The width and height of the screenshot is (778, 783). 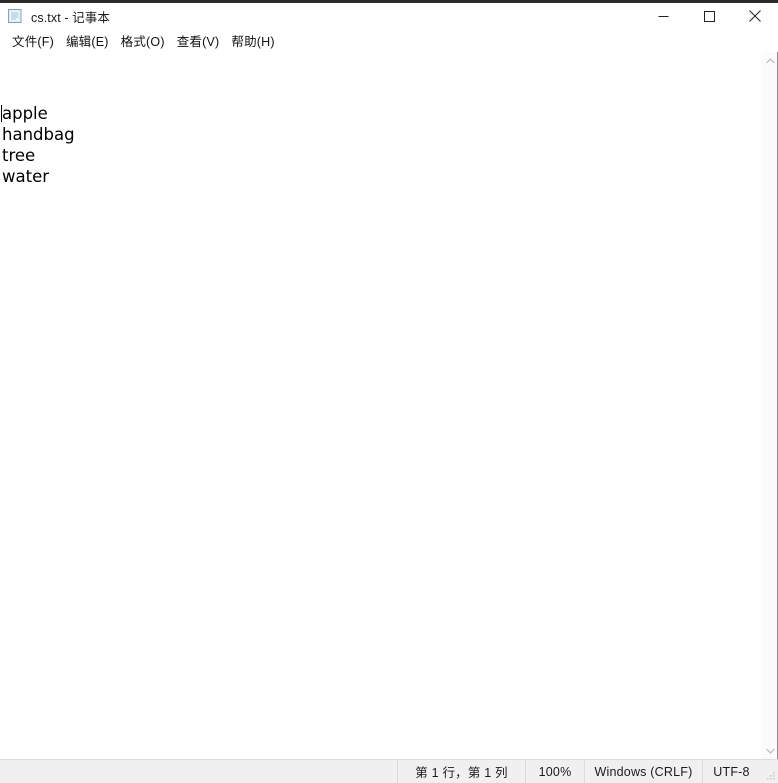 I want to click on menu-bar: 文件(F) 编辑(E) 格式(O) 查看(V) 帮助(H), so click(x=389, y=40).